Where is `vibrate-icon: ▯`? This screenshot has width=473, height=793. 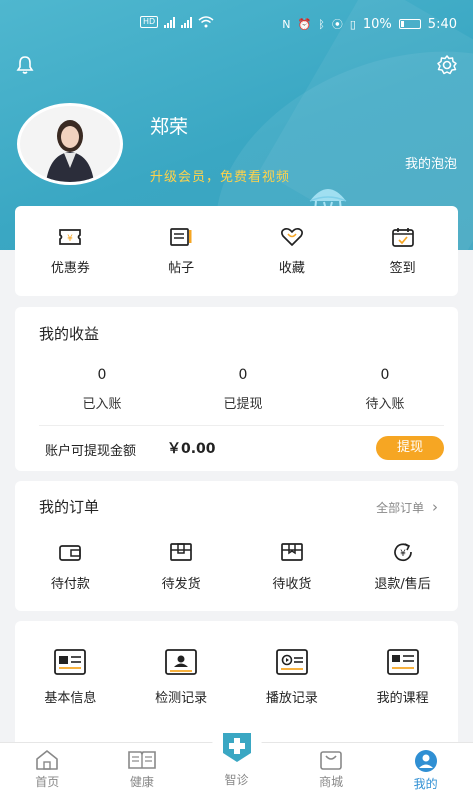
vibrate-icon: ▯ is located at coordinates (352, 24).